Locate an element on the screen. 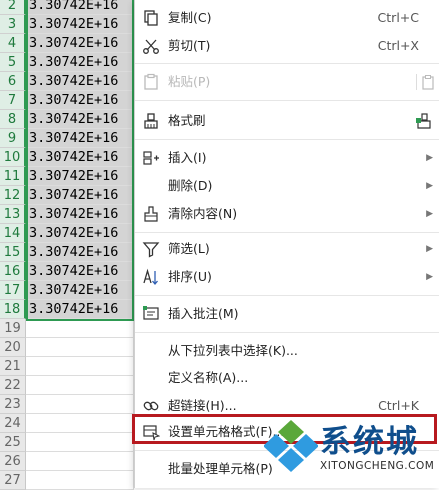  menu-item-label: 排序(U) is located at coordinates (190, 276).